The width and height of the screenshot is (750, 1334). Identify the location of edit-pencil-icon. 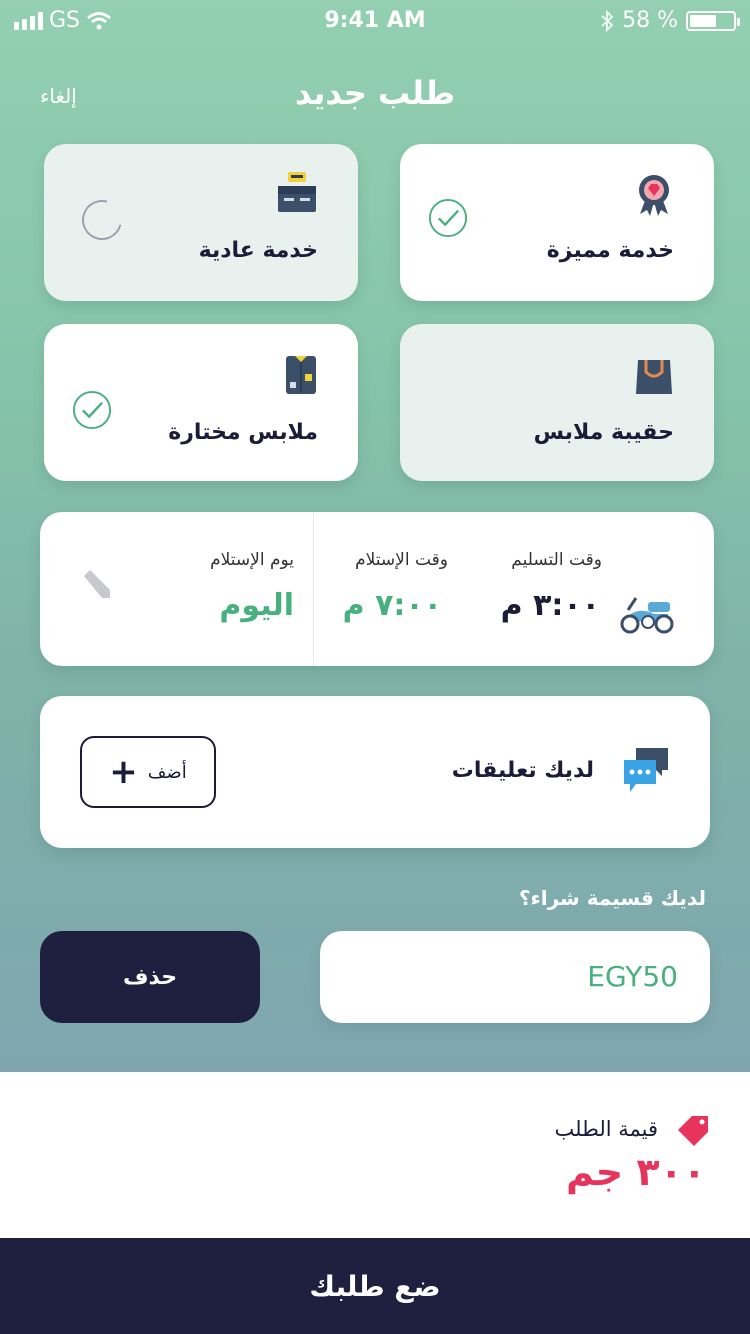
(96, 584).